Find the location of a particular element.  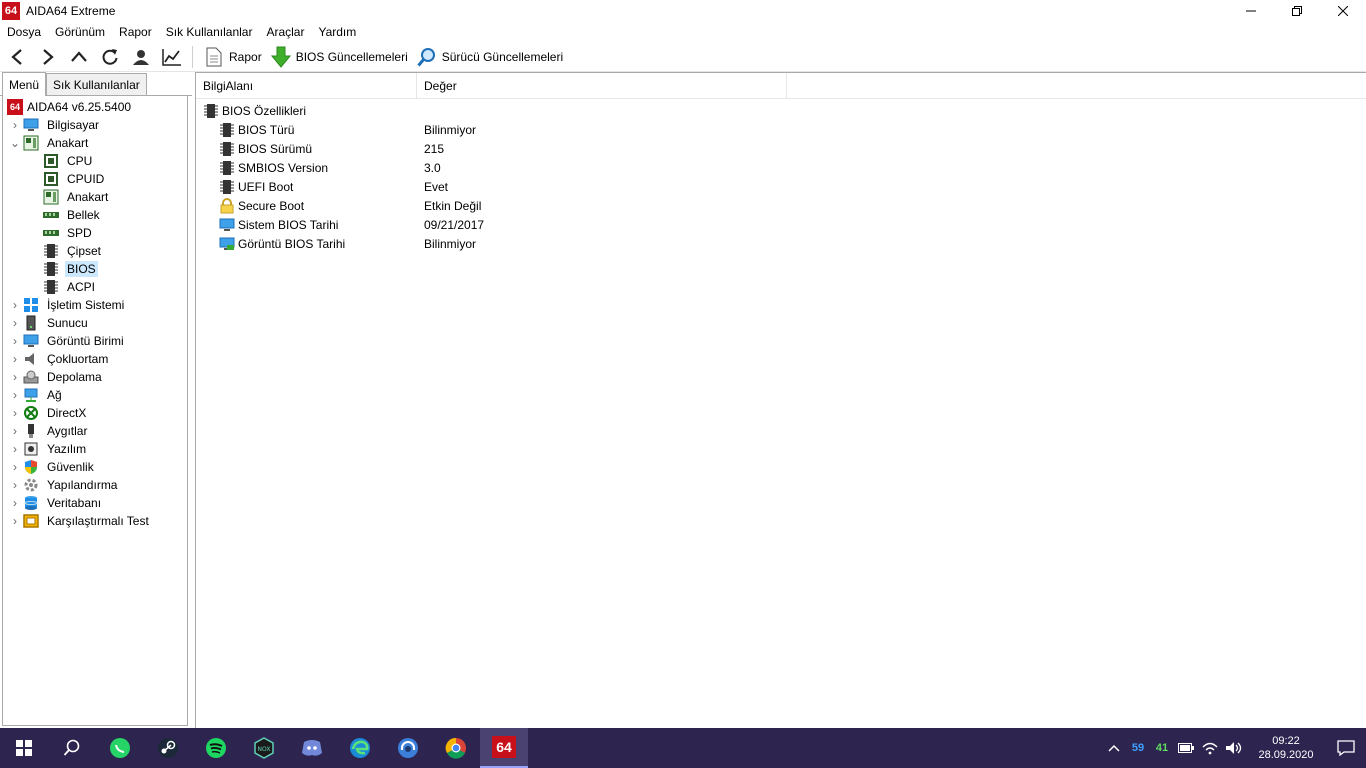

tab-menu: Menü is located at coordinates (24, 84).